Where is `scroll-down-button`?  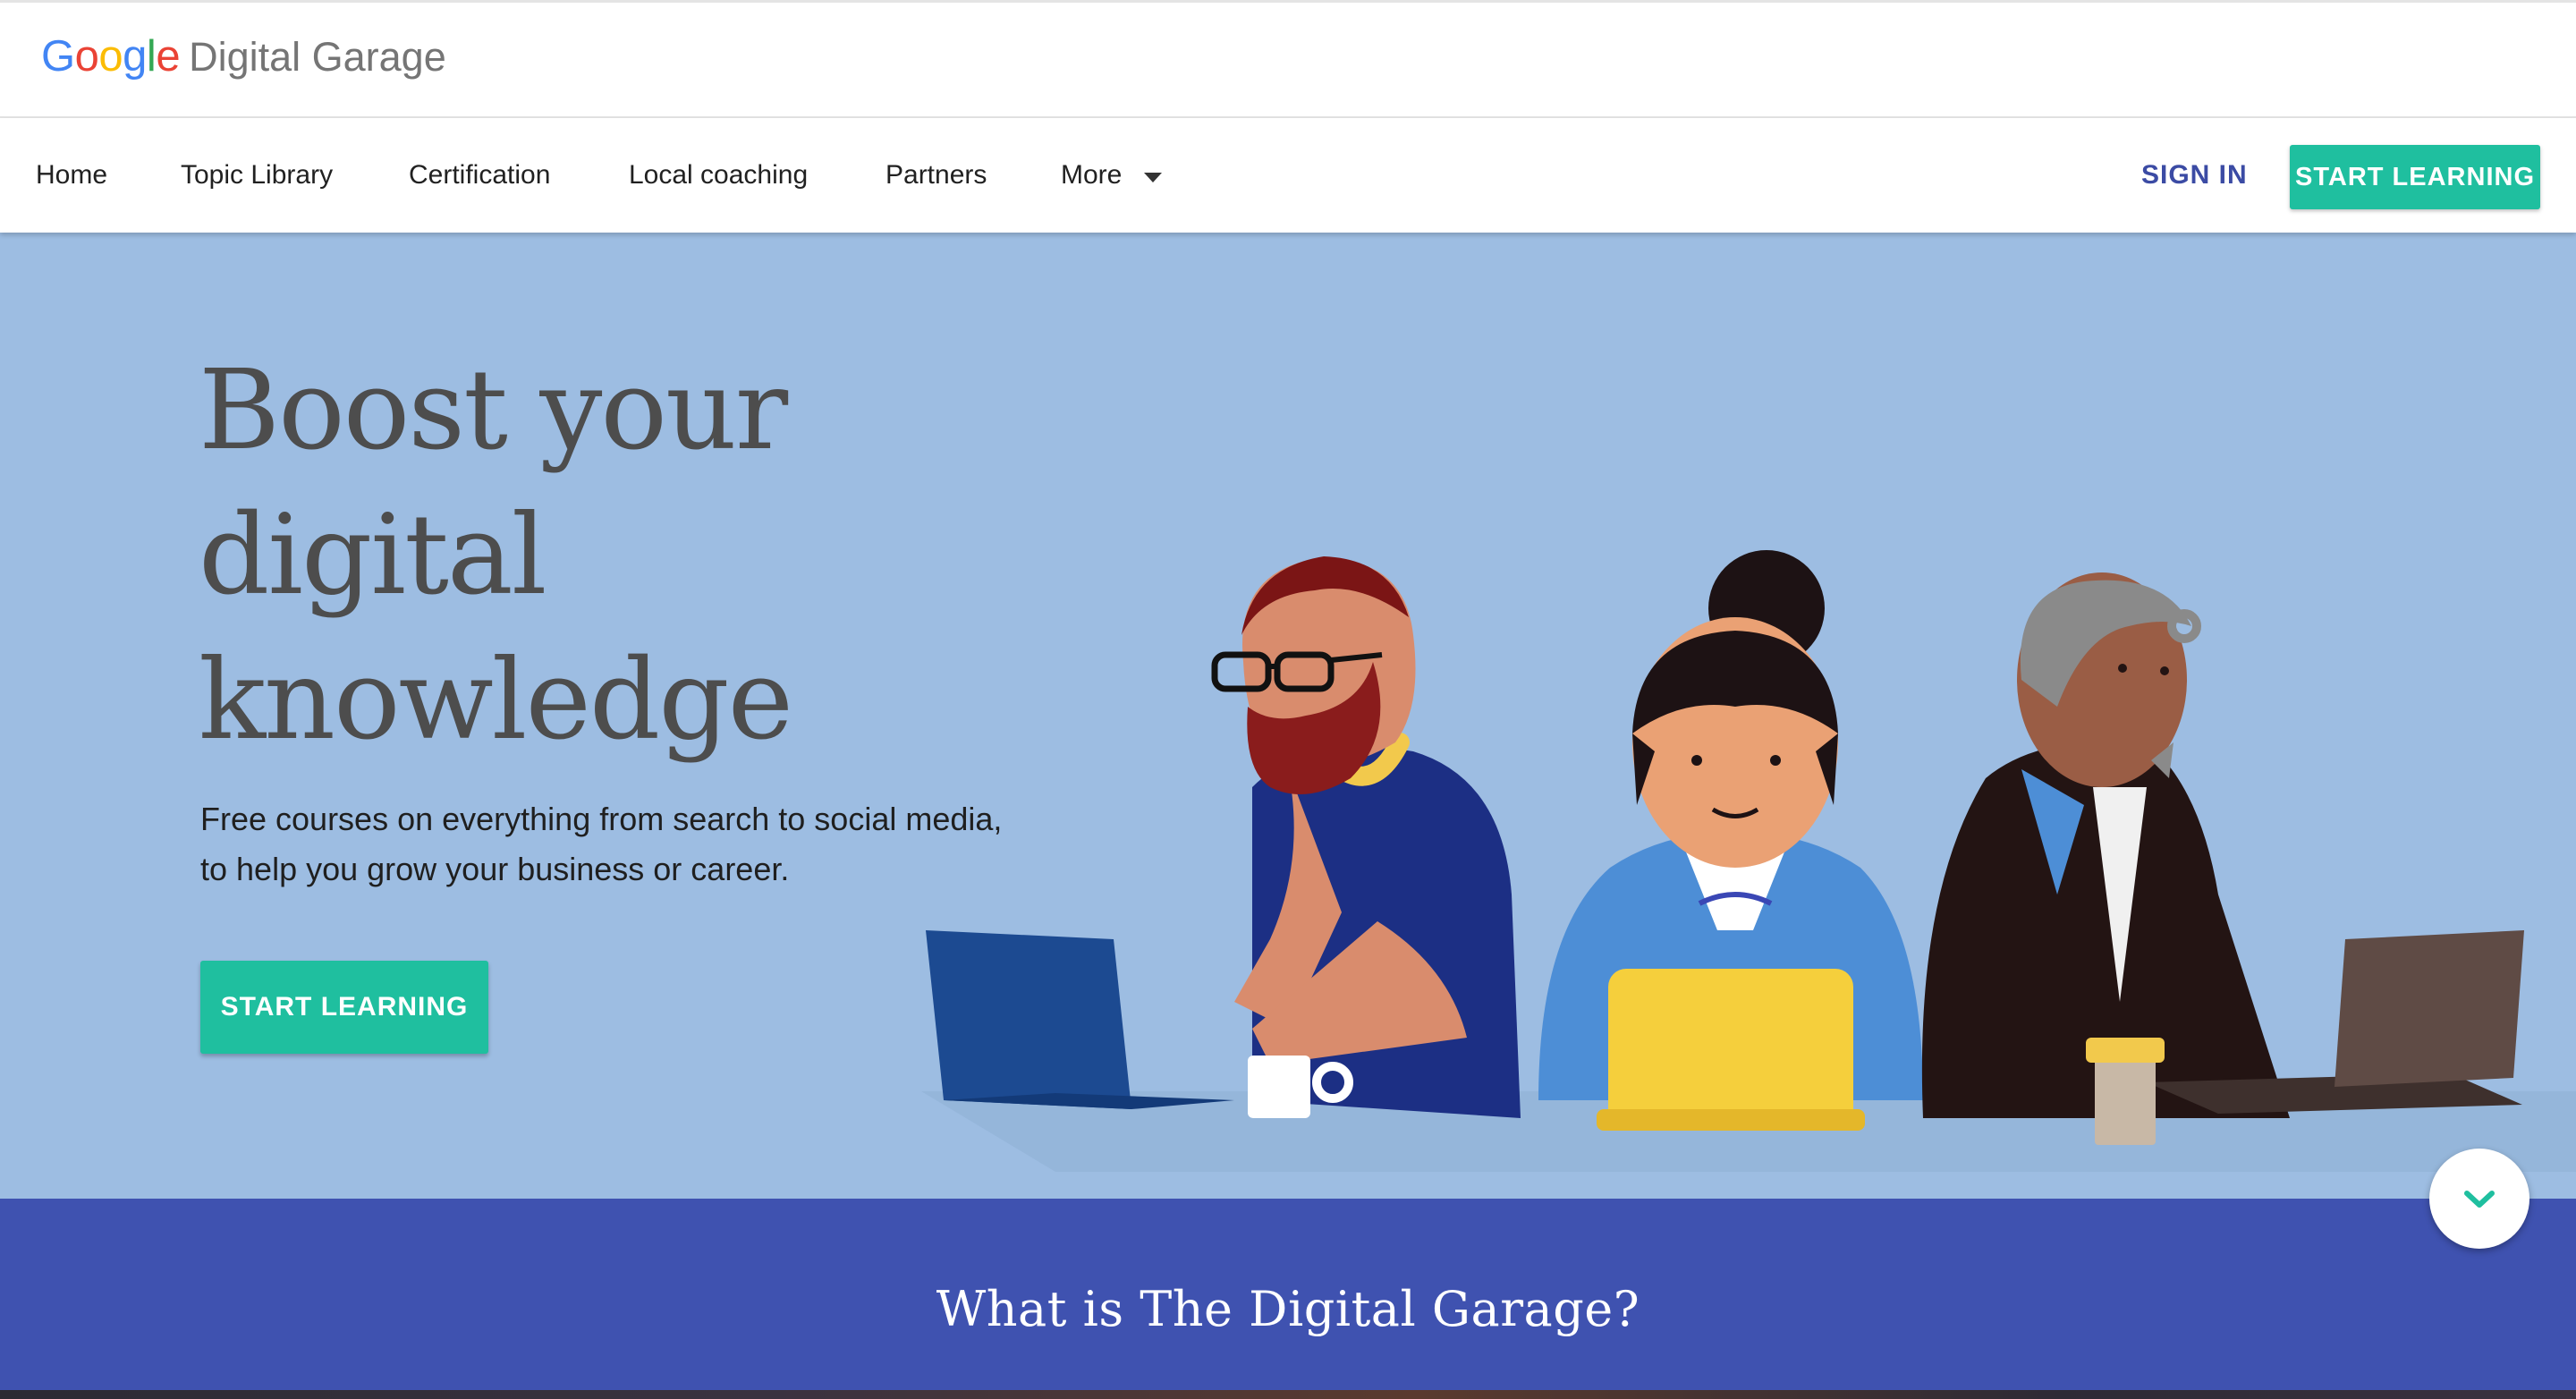 scroll-down-button is located at coordinates (2479, 1199).